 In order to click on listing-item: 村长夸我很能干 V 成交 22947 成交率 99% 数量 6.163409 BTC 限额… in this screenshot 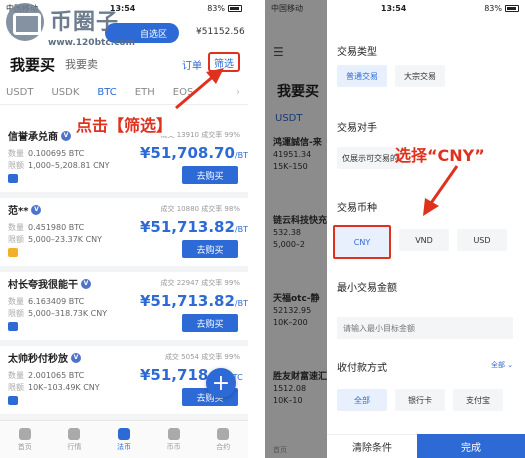, I will do `click(124, 309)`.